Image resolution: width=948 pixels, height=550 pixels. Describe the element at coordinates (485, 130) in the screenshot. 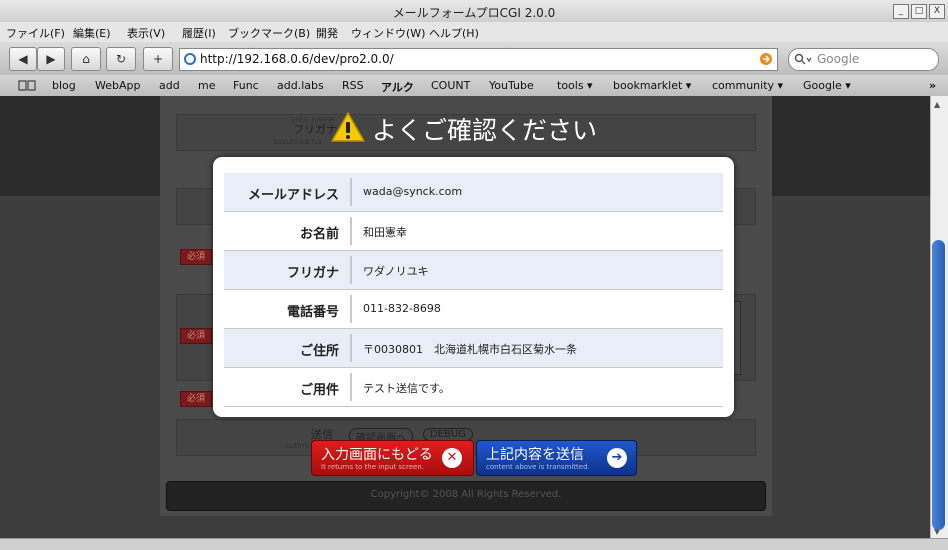

I see `heading-text: よくご確認ください` at that location.